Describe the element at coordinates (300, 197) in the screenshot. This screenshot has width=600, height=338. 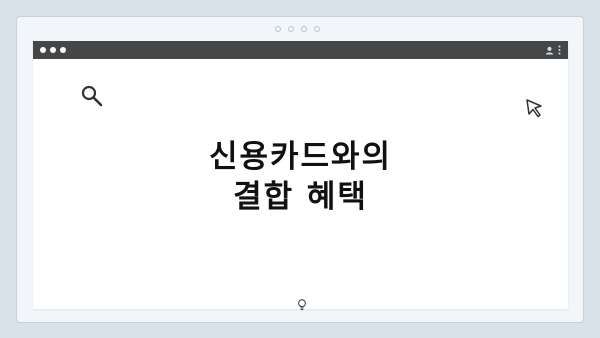
I see `page-title-line-2: 결합 혜택` at that location.